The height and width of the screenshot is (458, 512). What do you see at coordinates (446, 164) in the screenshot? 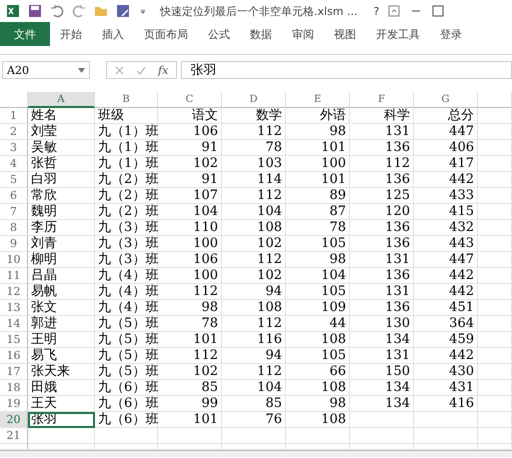
I see `table-cell: 417` at bounding box center [446, 164].